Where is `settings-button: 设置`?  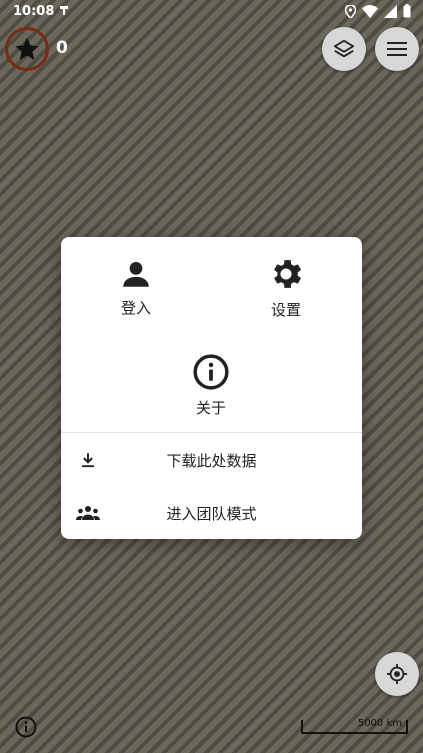
settings-button: 设置 is located at coordinates (286, 287).